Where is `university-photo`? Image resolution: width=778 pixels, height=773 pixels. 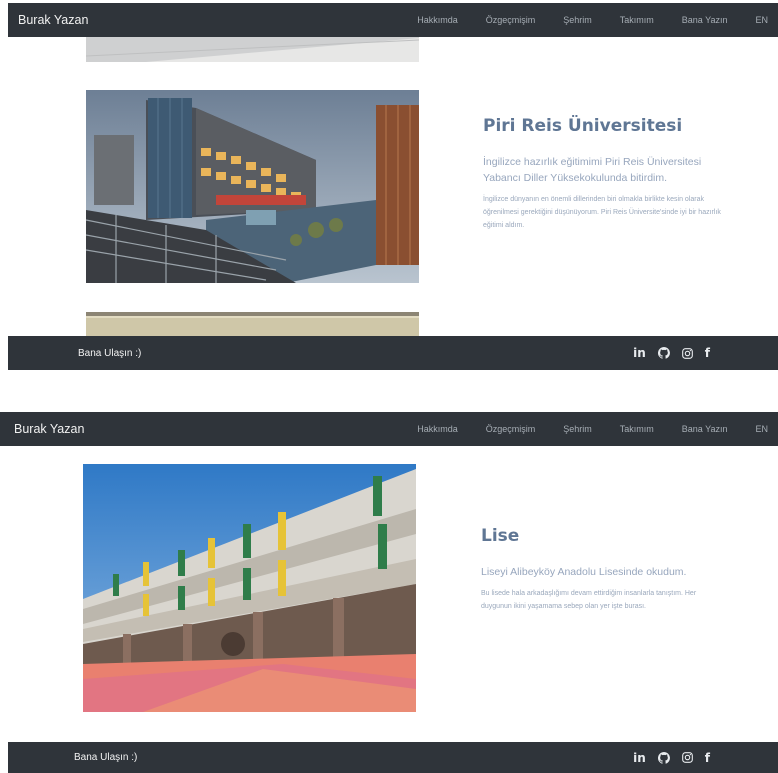 university-photo is located at coordinates (252, 186).